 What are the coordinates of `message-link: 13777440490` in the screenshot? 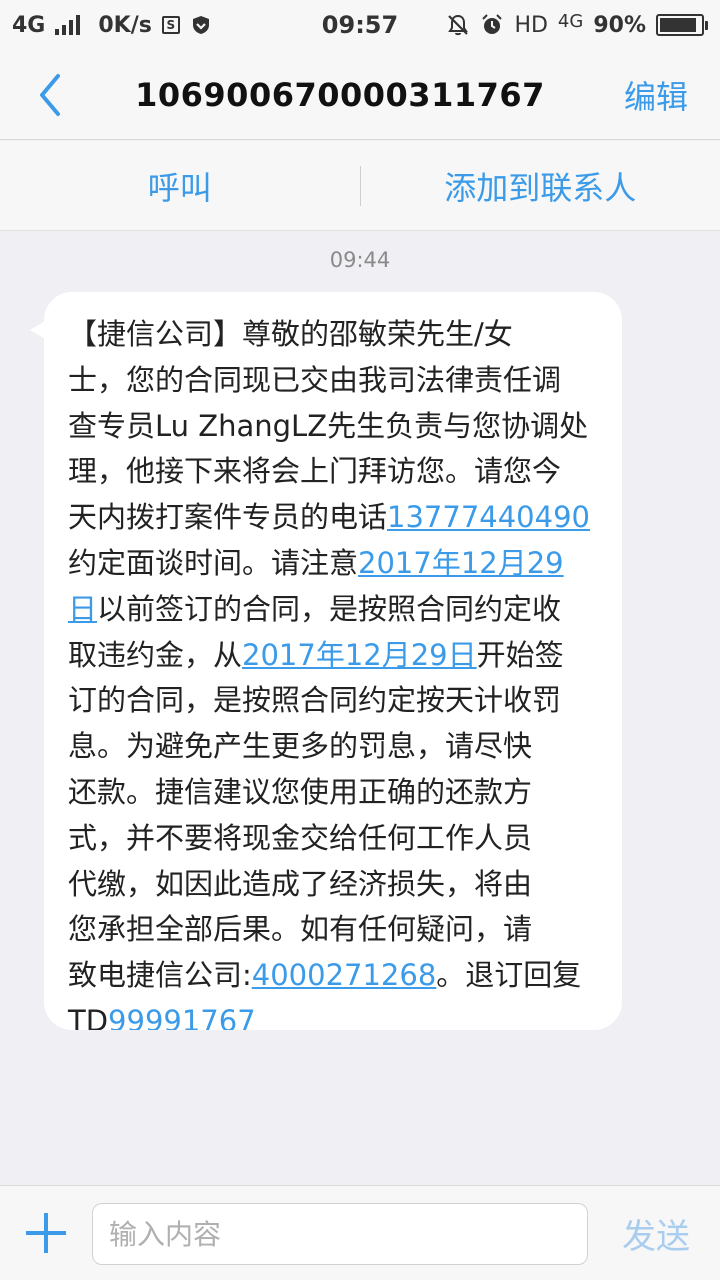 It's located at (488, 517).